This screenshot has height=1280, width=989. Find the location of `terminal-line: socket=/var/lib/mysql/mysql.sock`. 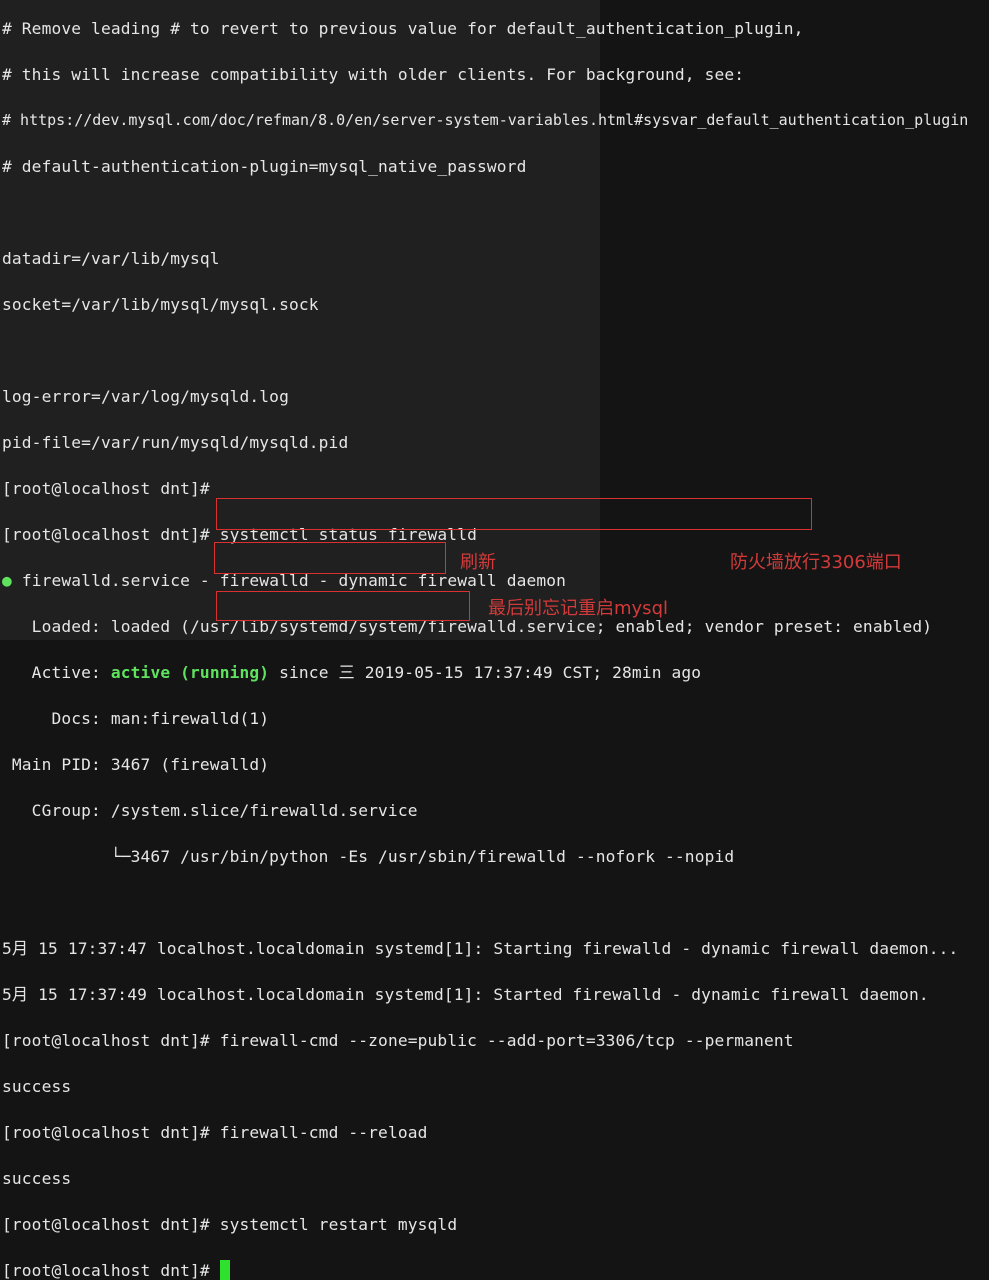

terminal-line: socket=/var/lib/mysql/mysql.sock is located at coordinates (160, 304).